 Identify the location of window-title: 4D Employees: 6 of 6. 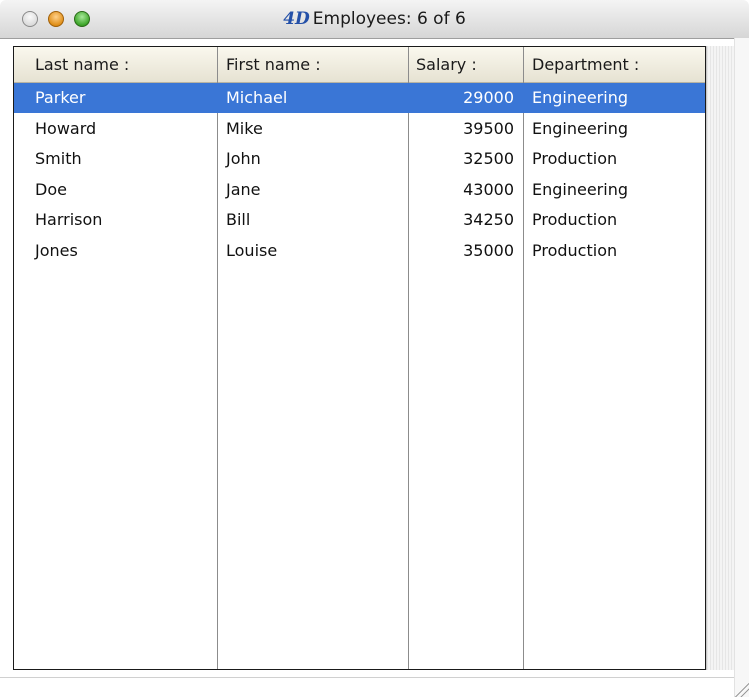
(374, 19).